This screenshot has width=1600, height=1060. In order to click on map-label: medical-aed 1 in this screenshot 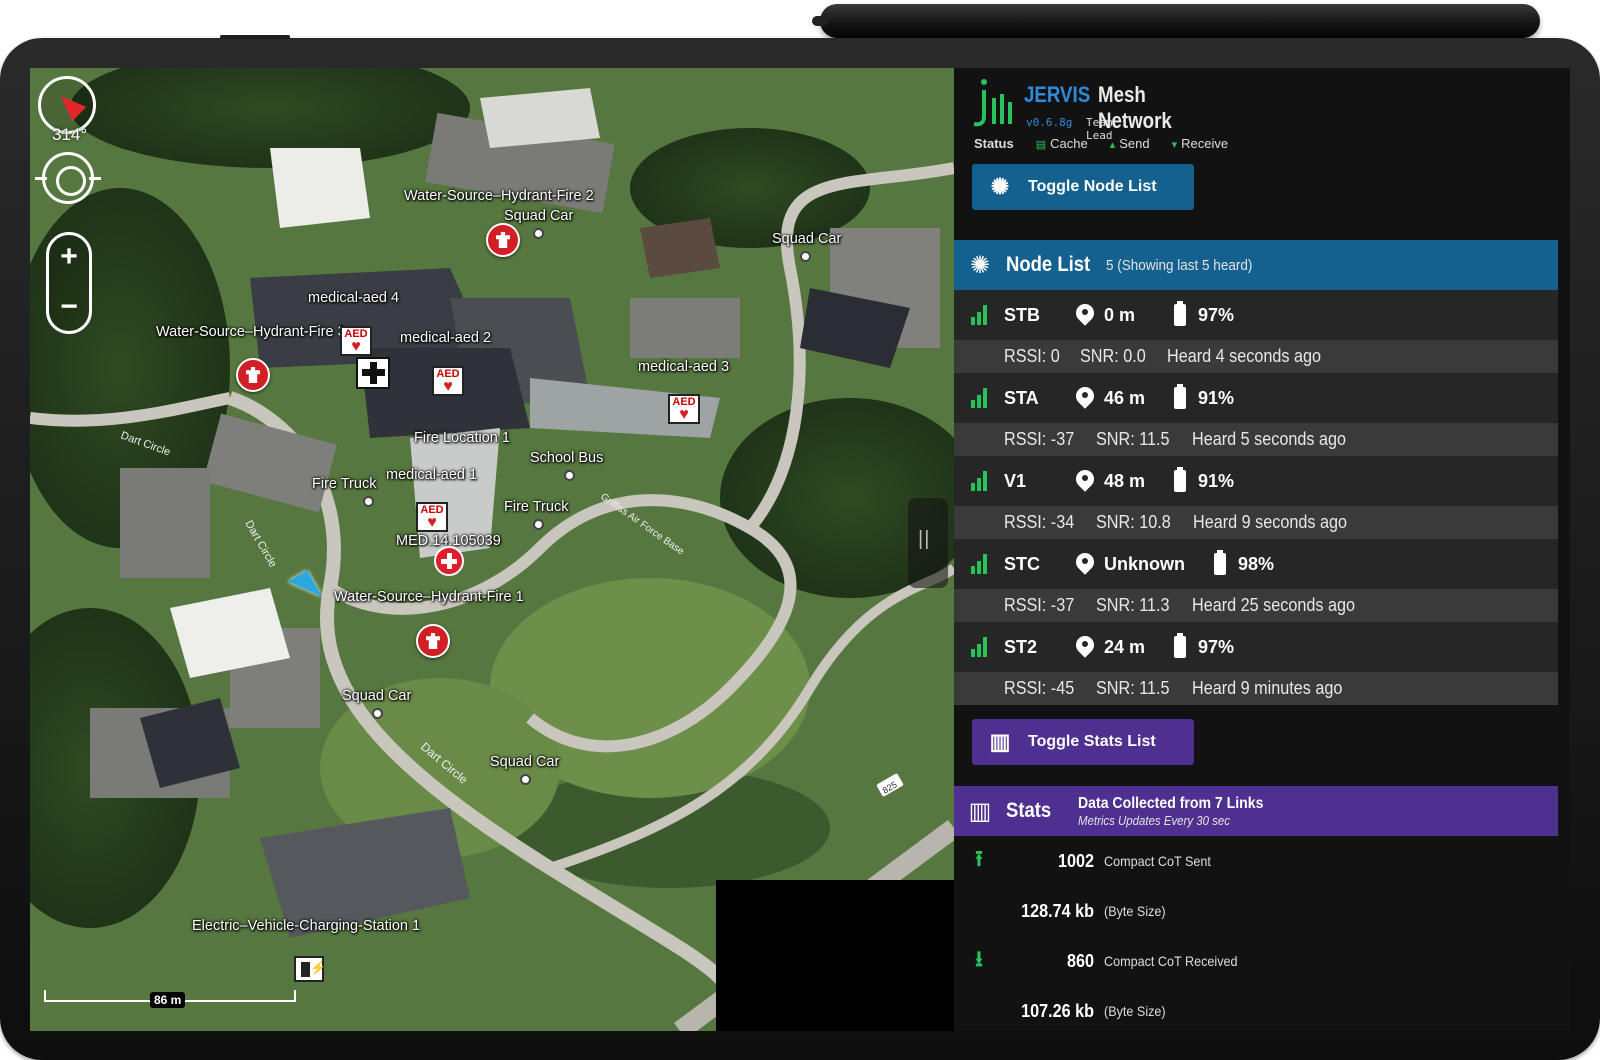, I will do `click(431, 475)`.